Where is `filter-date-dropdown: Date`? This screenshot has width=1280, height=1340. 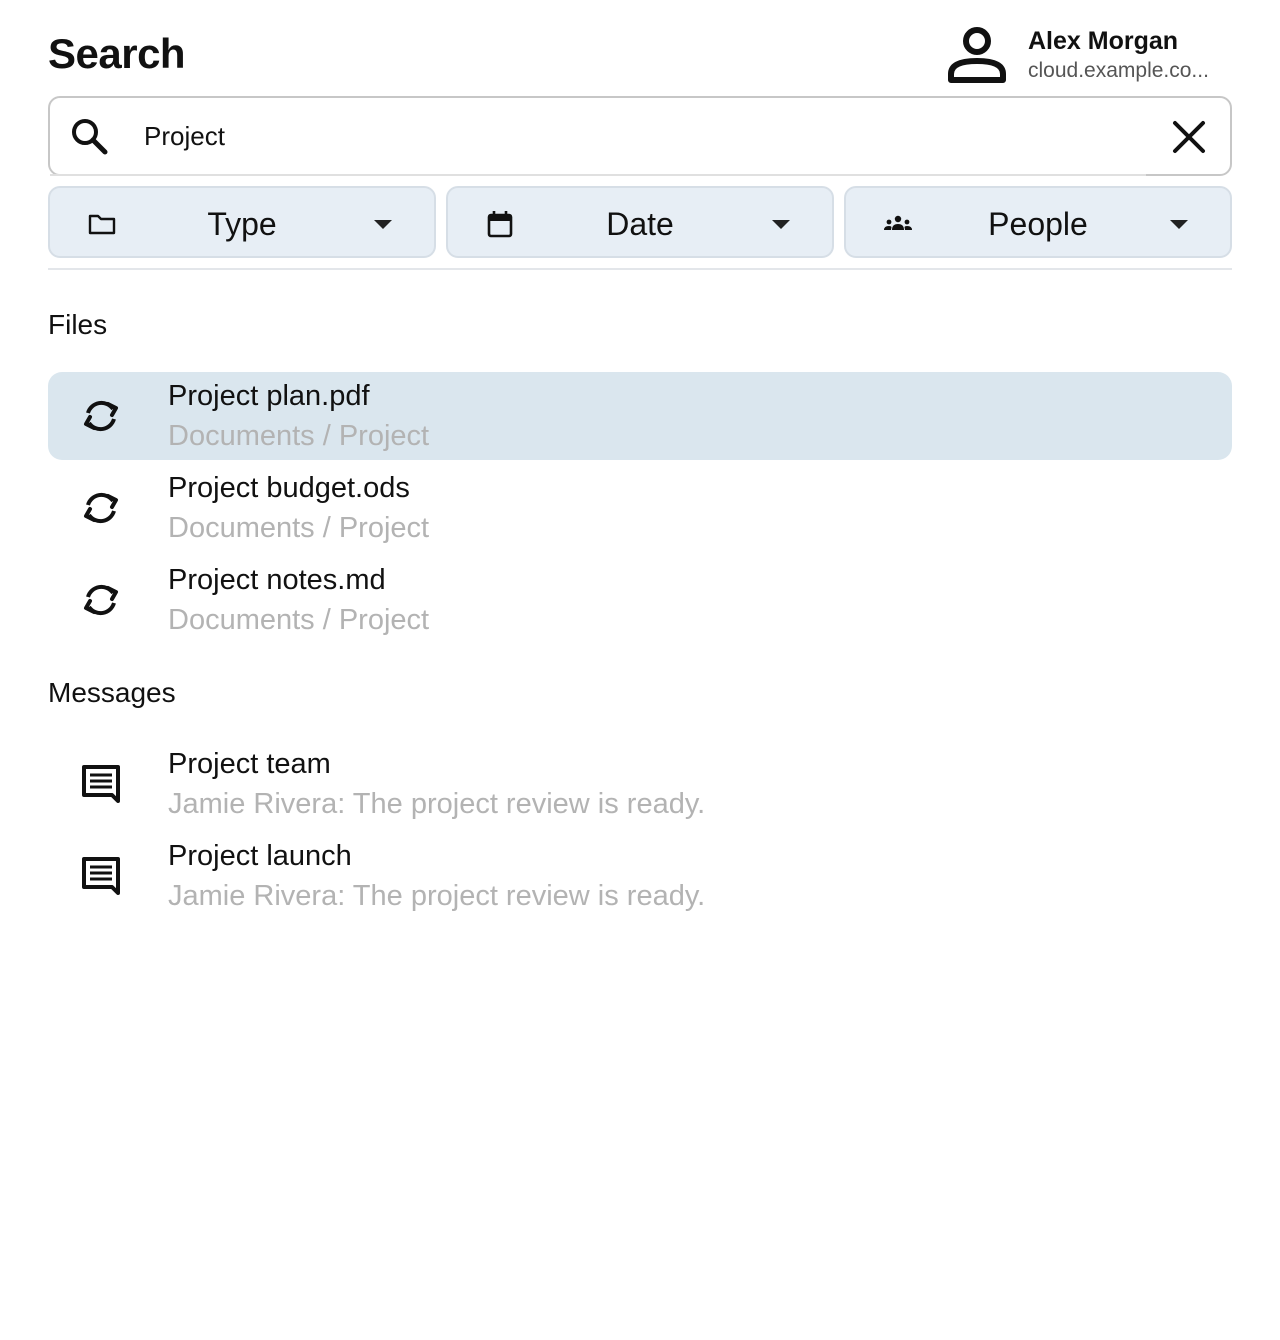
filter-date-dropdown: Date is located at coordinates (640, 222).